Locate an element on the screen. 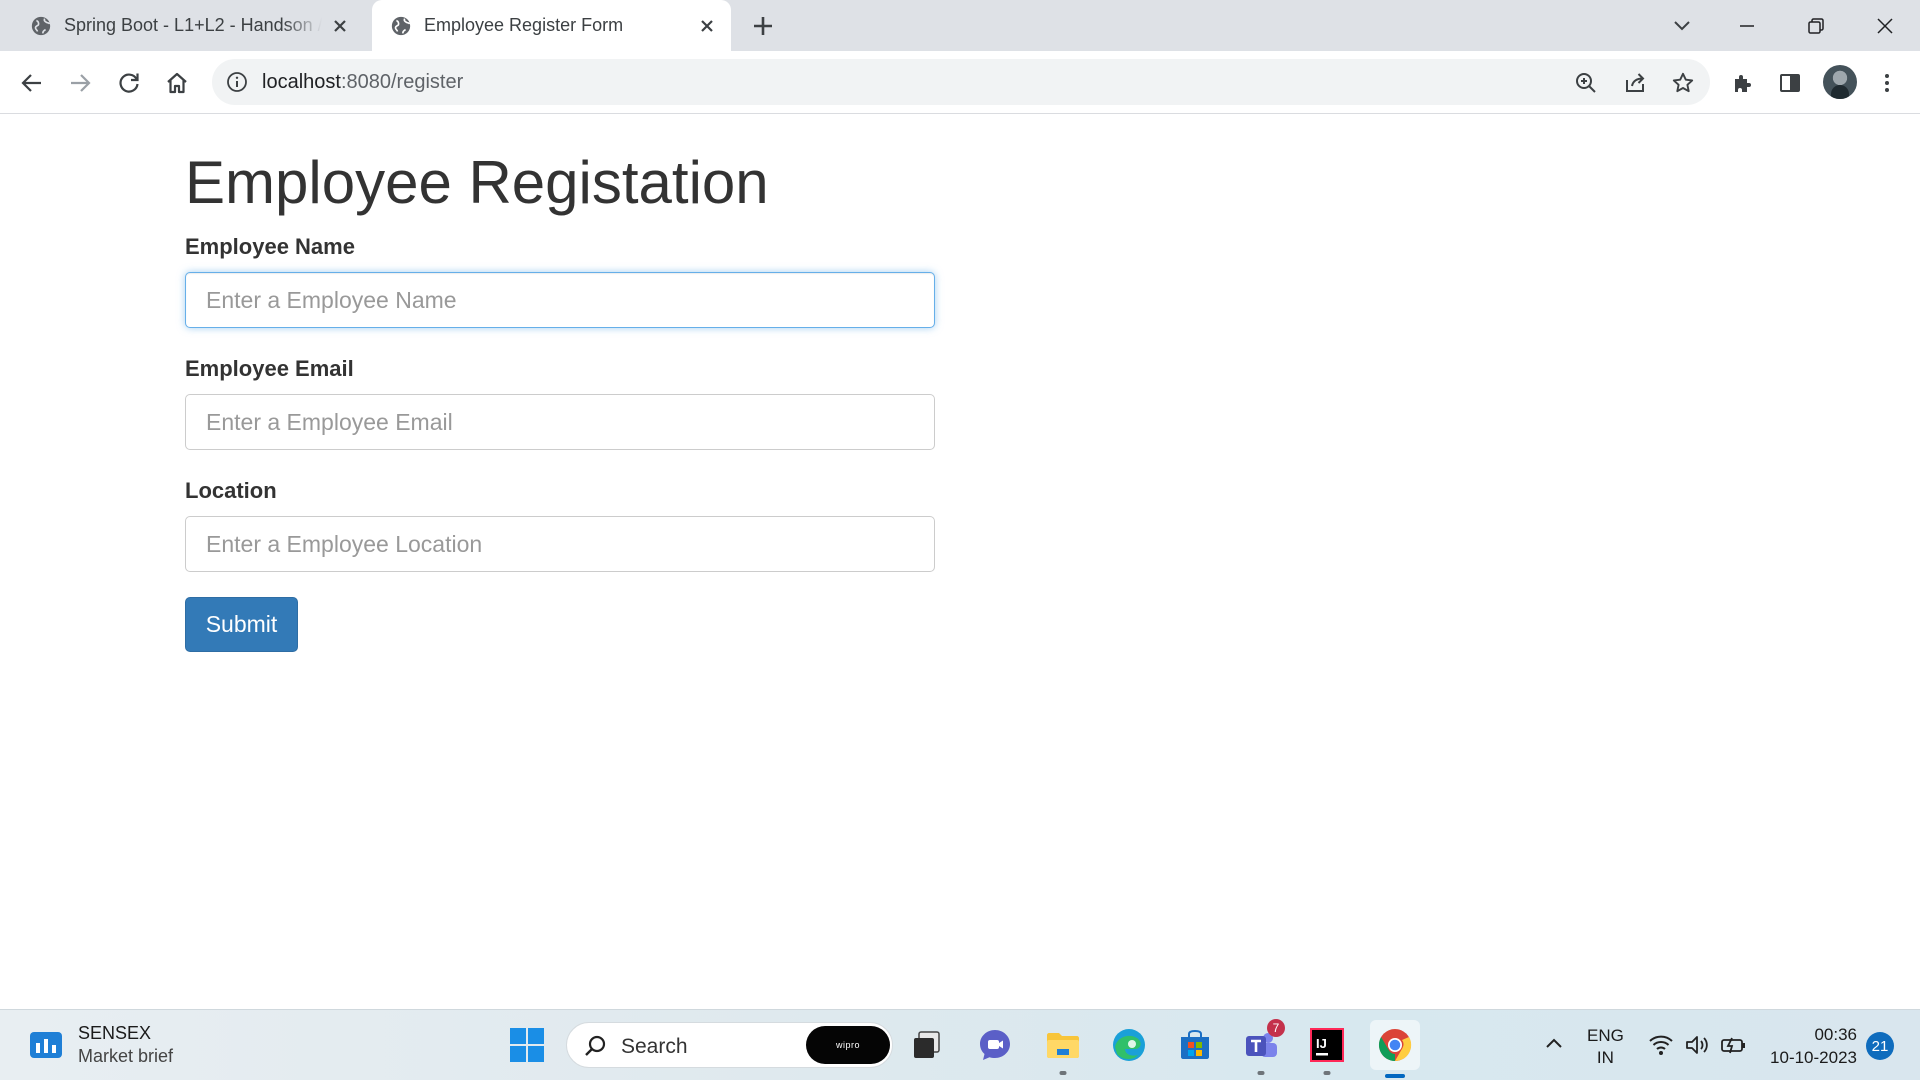  search-highlight-badge: wipro is located at coordinates (848, 1045).